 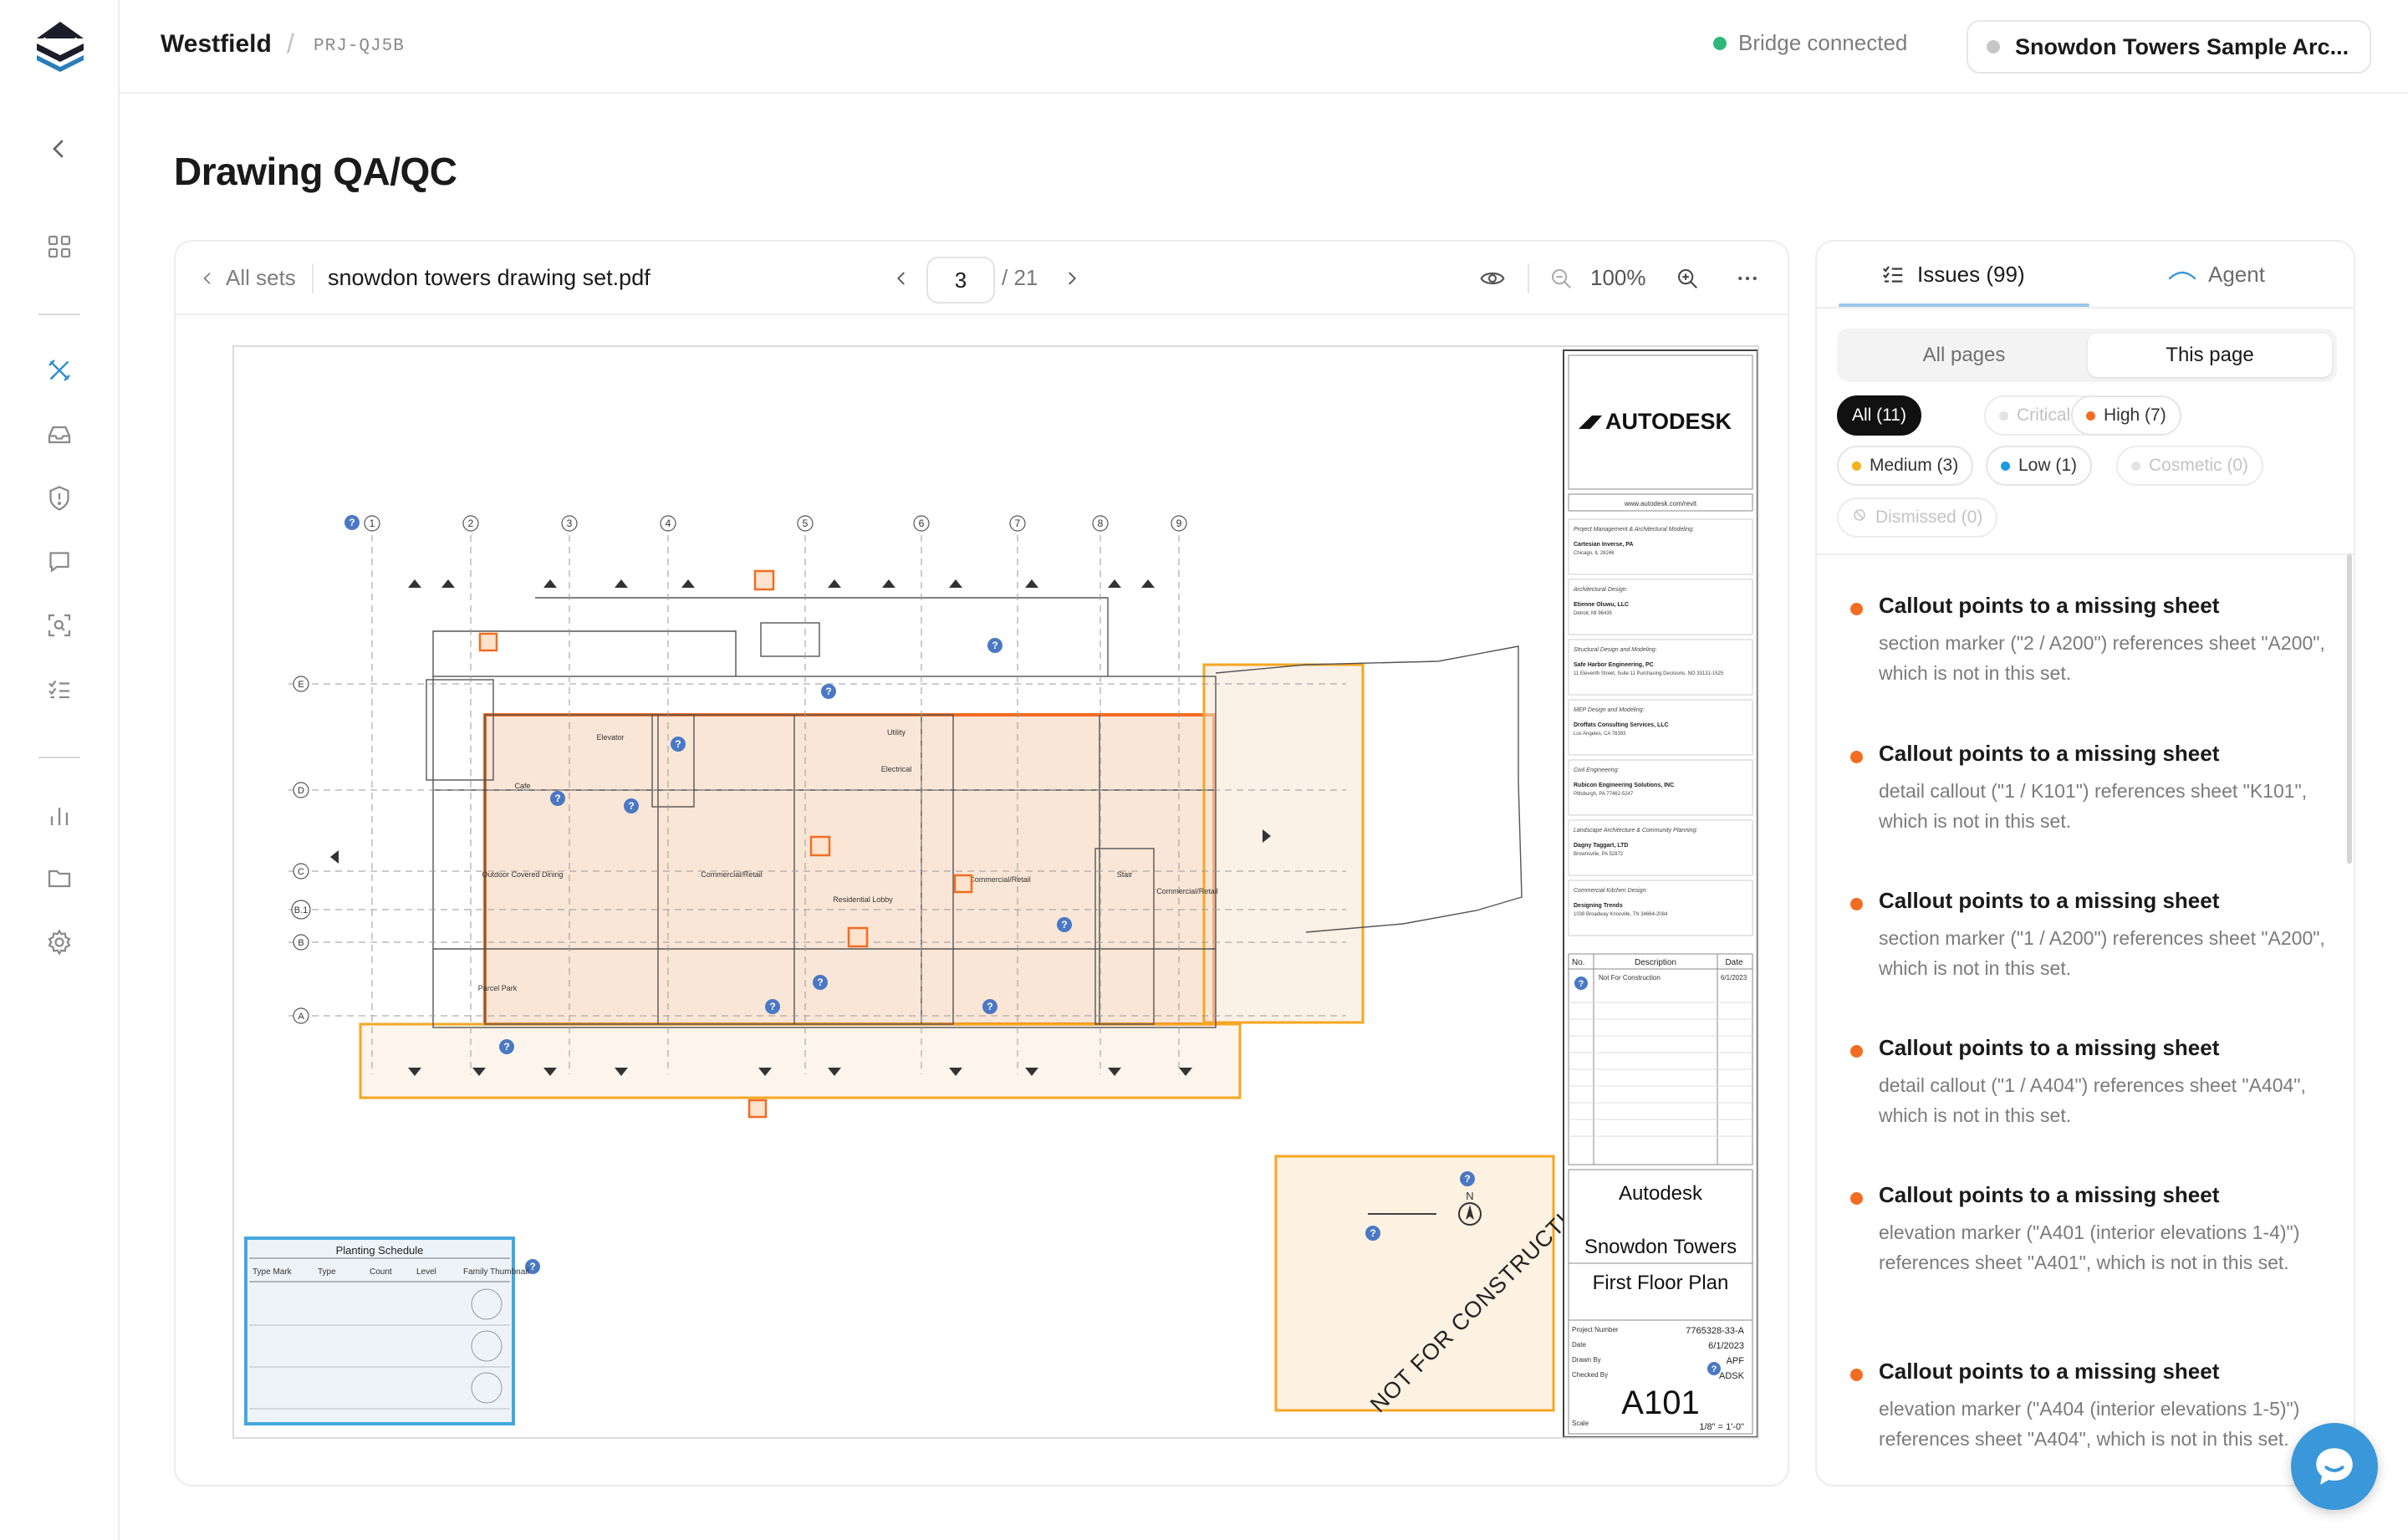 I want to click on scrollbar, so click(x=2349, y=709).